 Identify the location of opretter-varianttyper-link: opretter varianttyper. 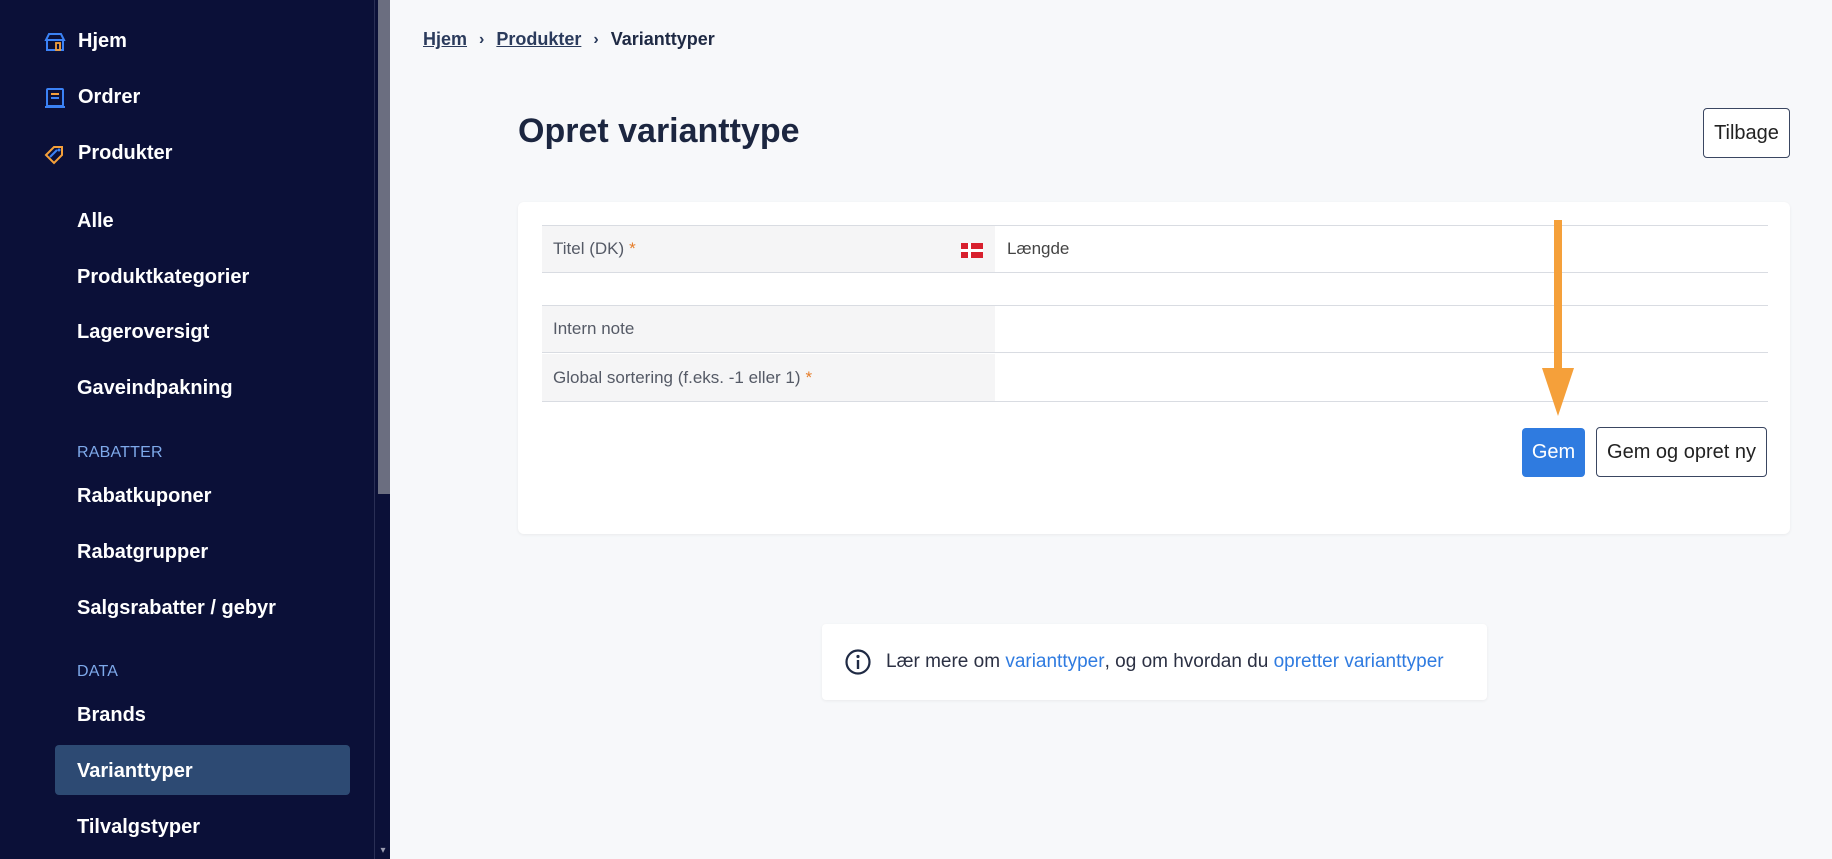
(1359, 662).